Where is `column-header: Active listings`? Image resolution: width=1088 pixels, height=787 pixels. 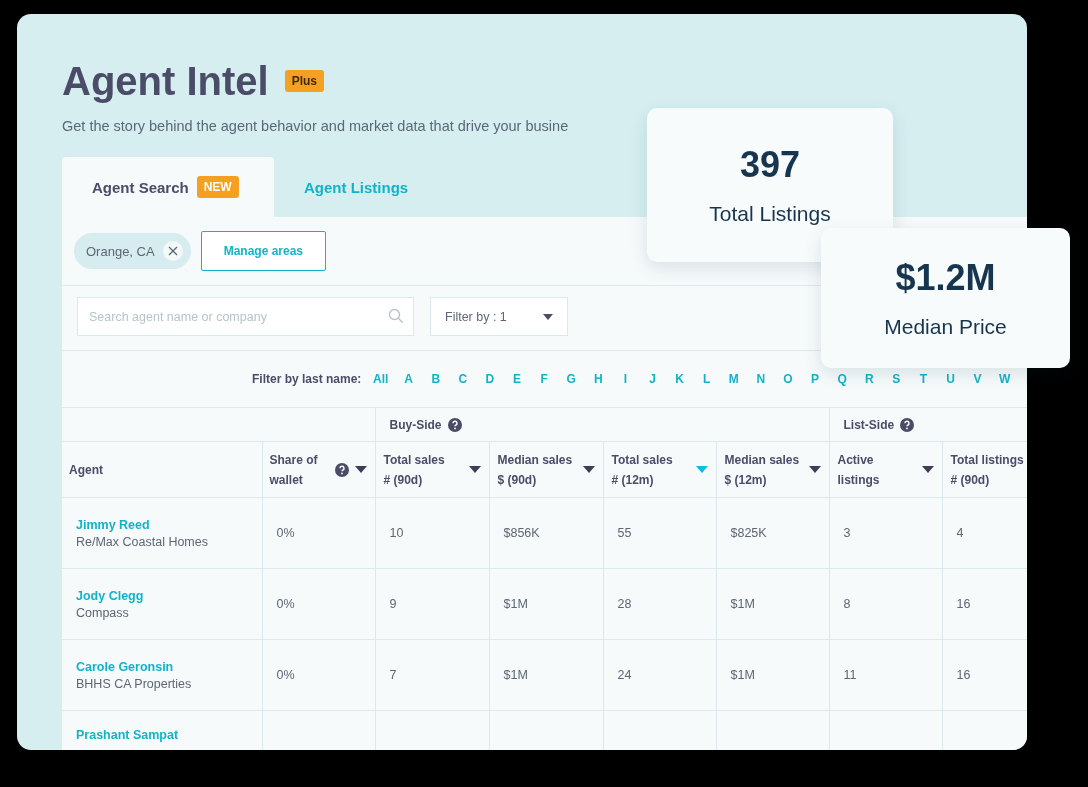 column-header: Active listings is located at coordinates (858, 470).